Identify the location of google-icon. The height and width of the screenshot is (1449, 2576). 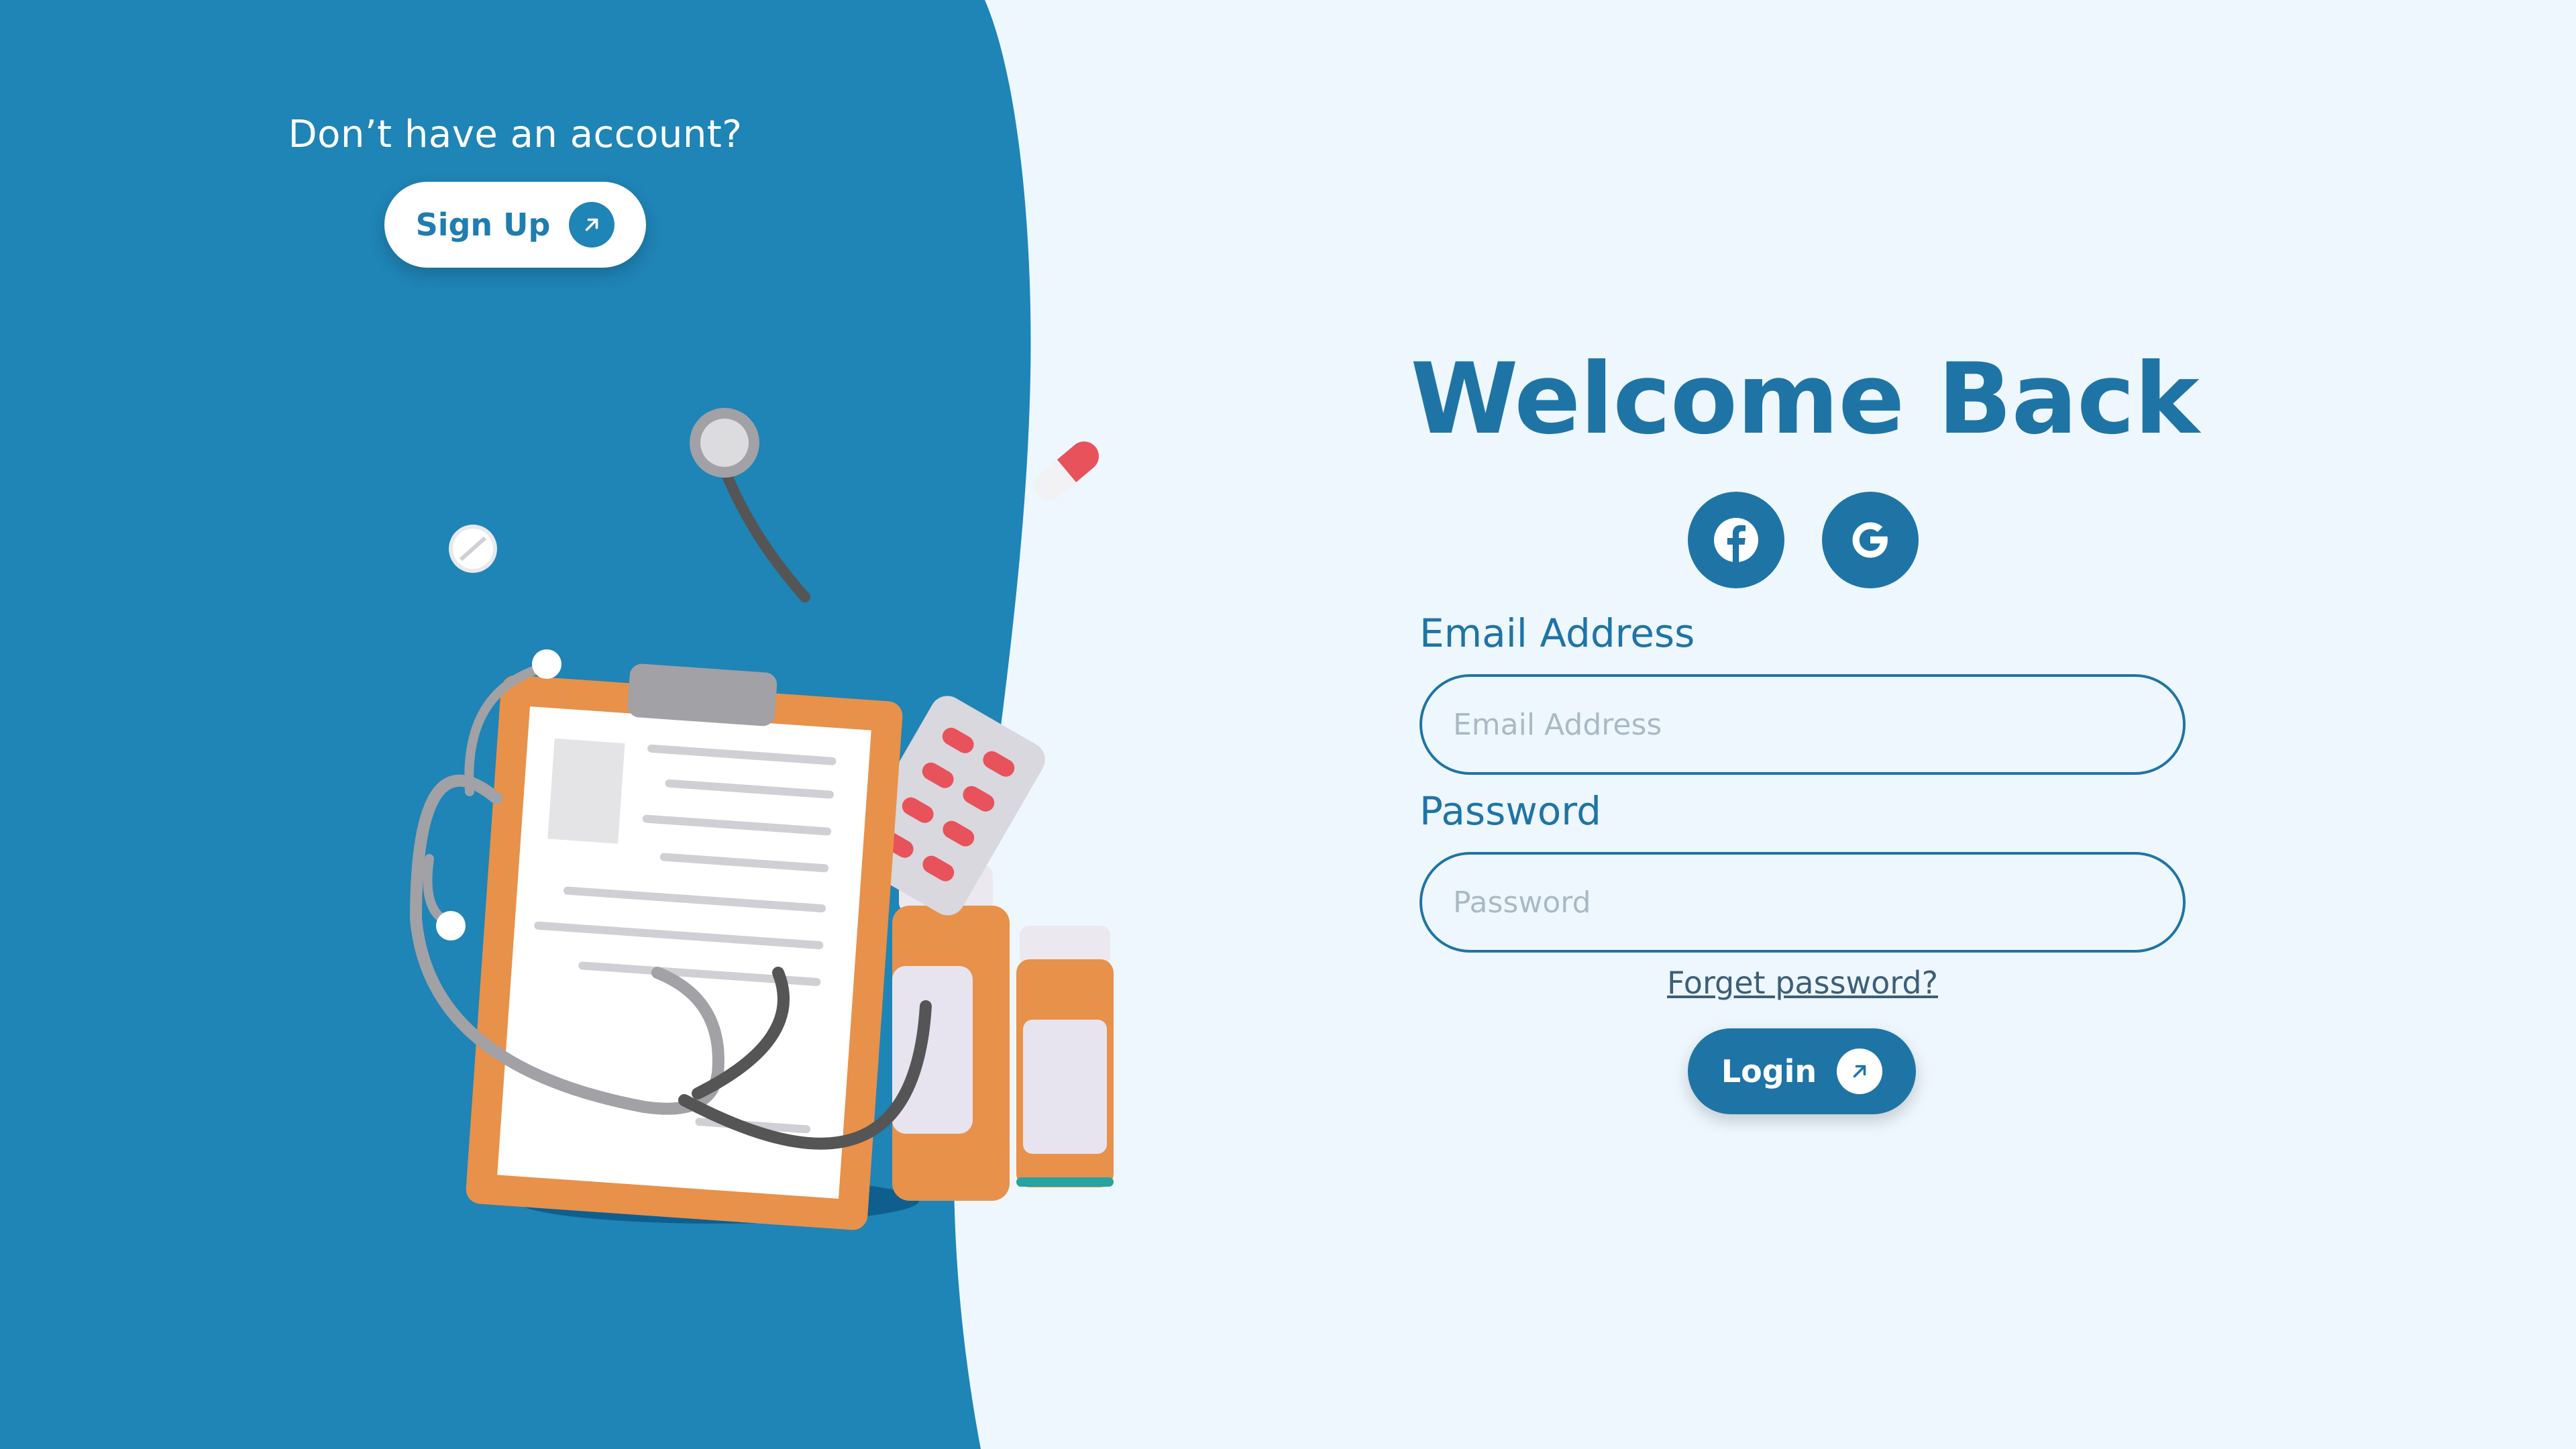
(1870, 540).